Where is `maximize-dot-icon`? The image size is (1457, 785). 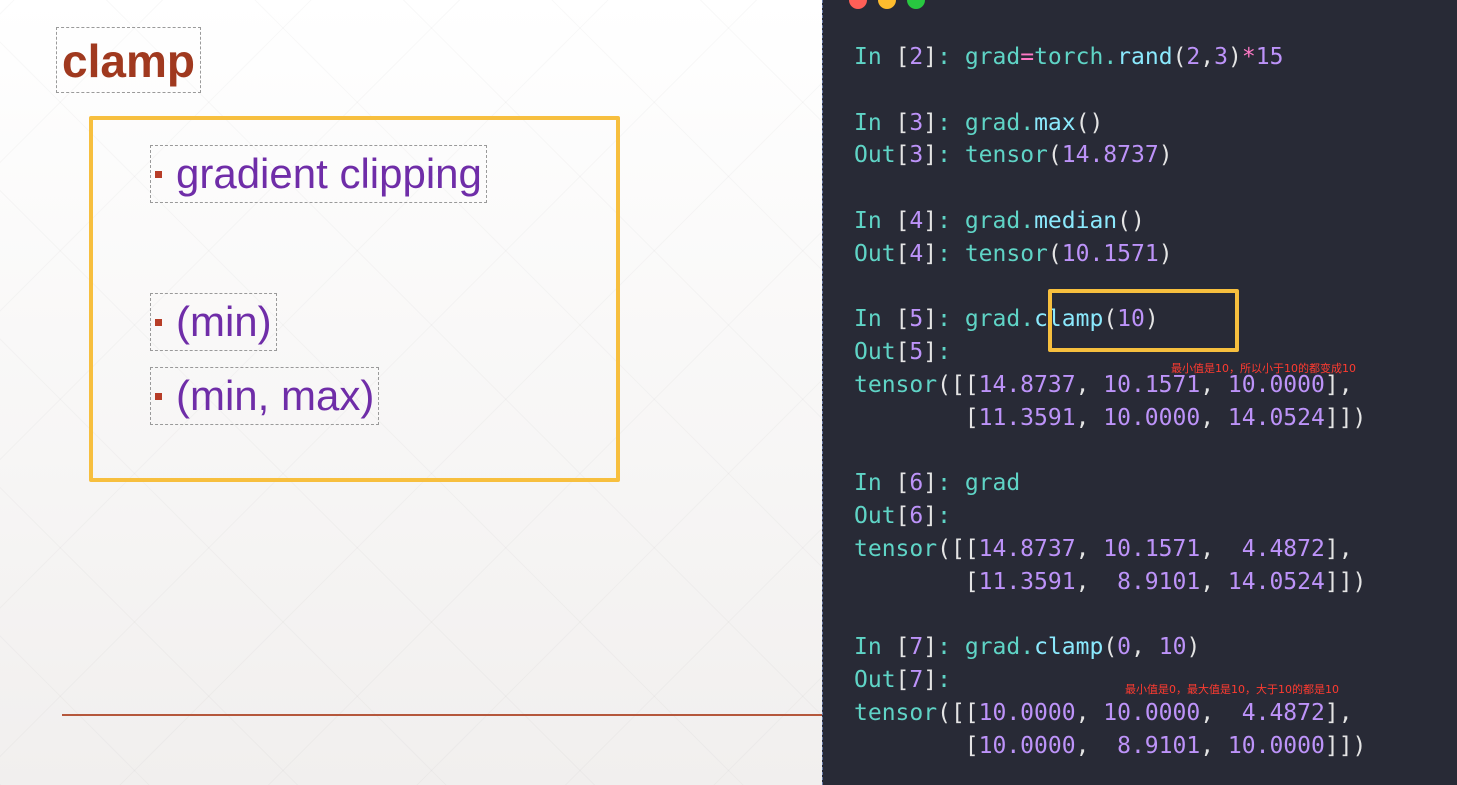
maximize-dot-icon is located at coordinates (916, 4).